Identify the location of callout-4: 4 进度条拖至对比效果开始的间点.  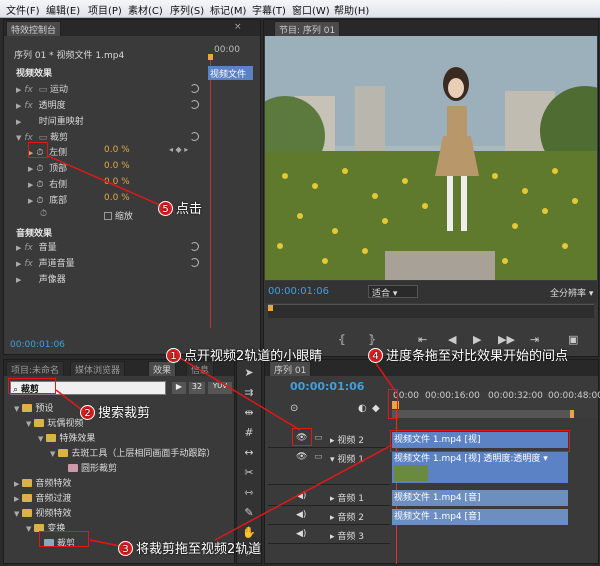
(468, 354).